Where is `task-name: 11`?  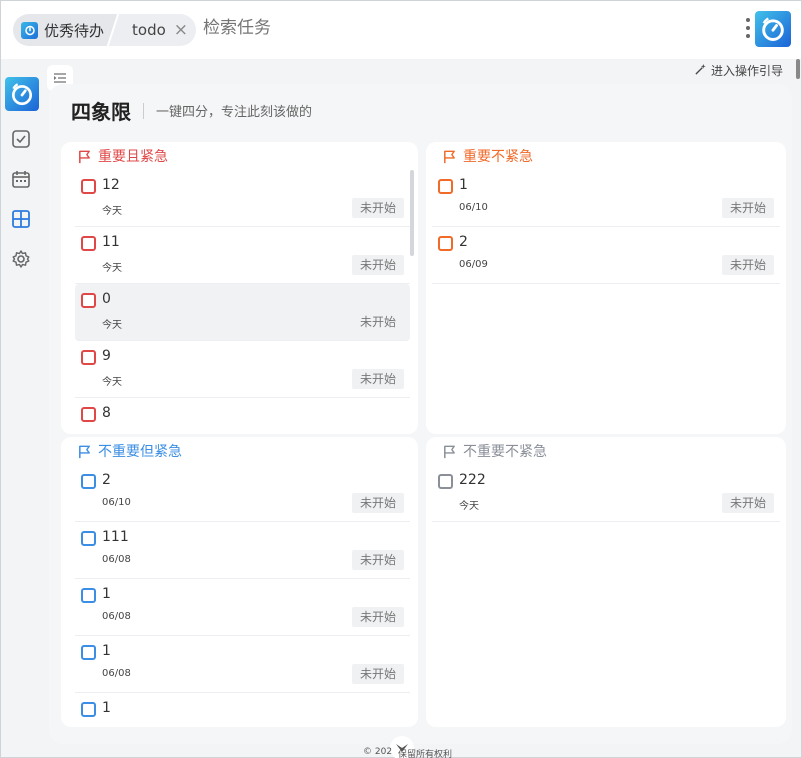 task-name: 11 is located at coordinates (111, 242).